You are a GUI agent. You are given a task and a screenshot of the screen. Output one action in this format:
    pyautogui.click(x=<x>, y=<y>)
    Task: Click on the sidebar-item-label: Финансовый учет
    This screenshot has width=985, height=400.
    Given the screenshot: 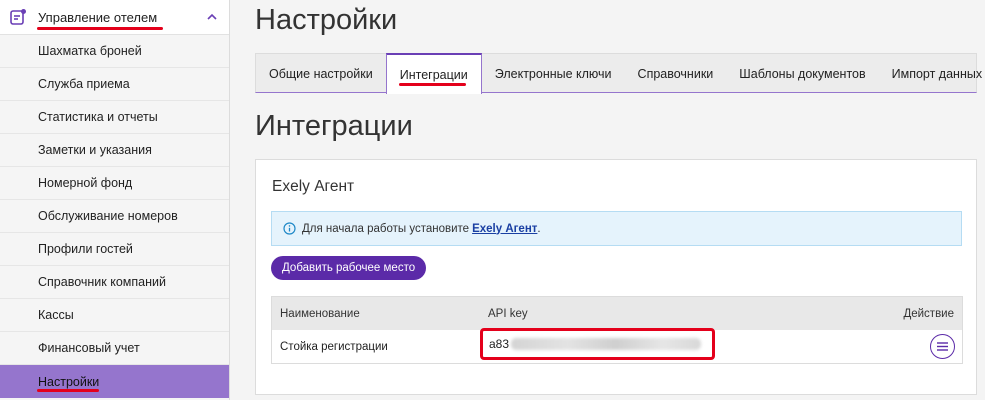 What is the action you would take?
    pyautogui.click(x=89, y=348)
    